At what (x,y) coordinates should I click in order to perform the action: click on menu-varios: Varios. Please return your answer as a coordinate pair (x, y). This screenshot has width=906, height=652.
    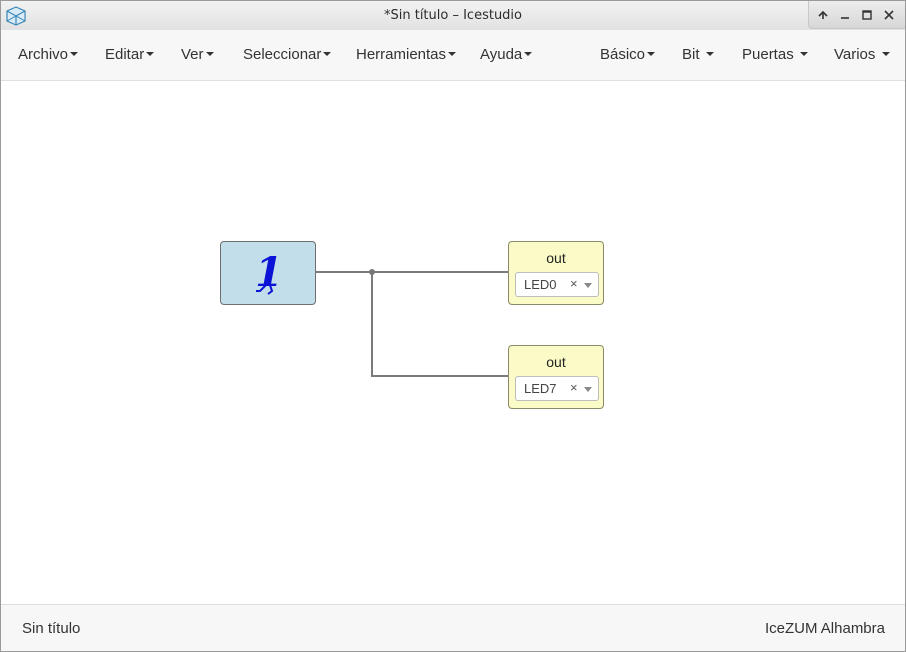
    Looking at the image, I should click on (862, 54).